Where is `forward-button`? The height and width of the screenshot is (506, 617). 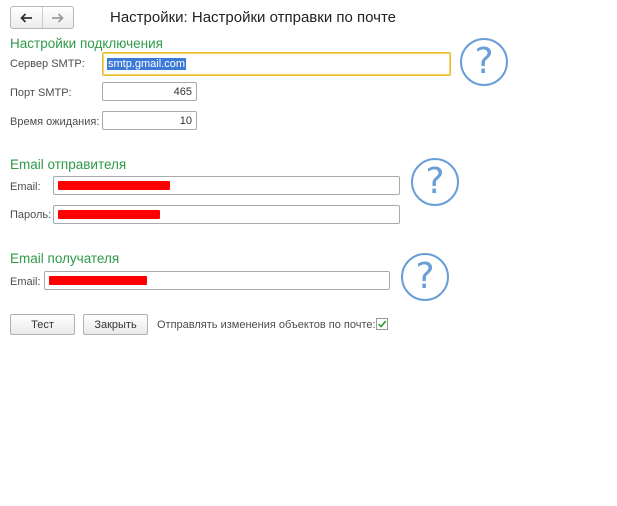
forward-button is located at coordinates (57, 17).